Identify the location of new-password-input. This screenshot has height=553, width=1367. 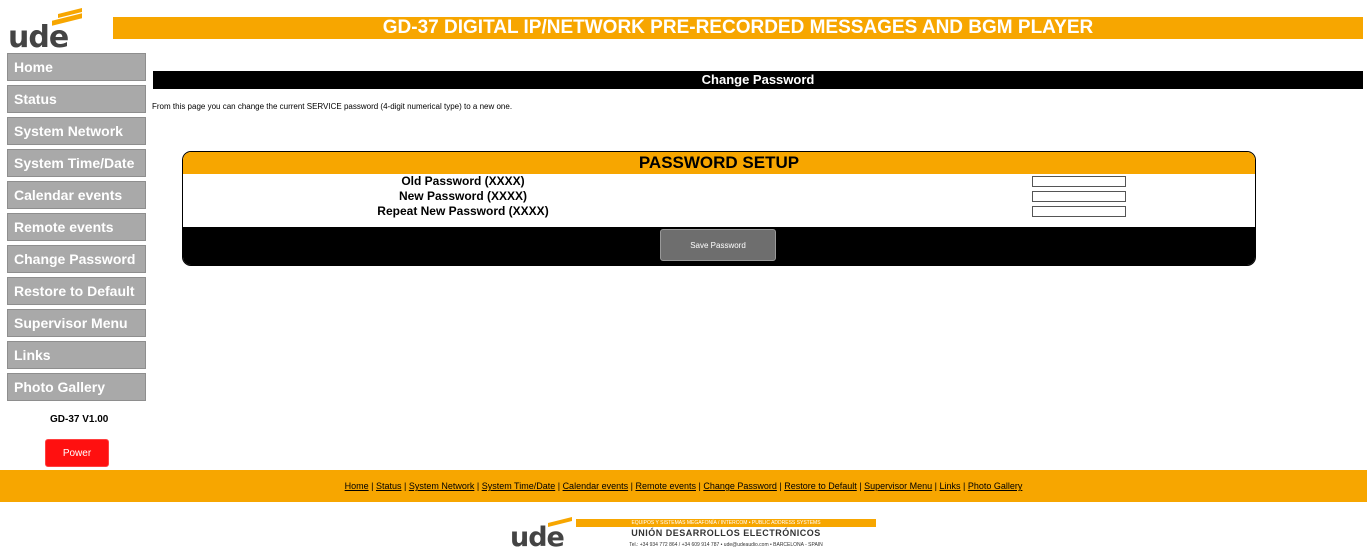
(1079, 196).